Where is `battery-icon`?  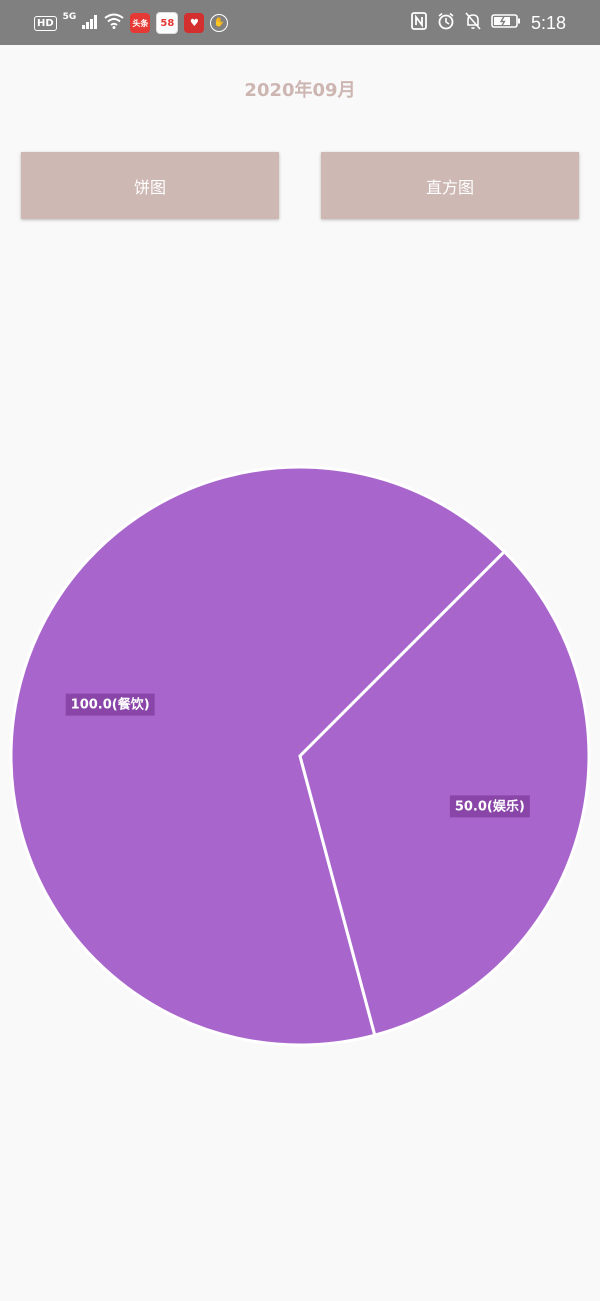
battery-icon is located at coordinates (506, 23).